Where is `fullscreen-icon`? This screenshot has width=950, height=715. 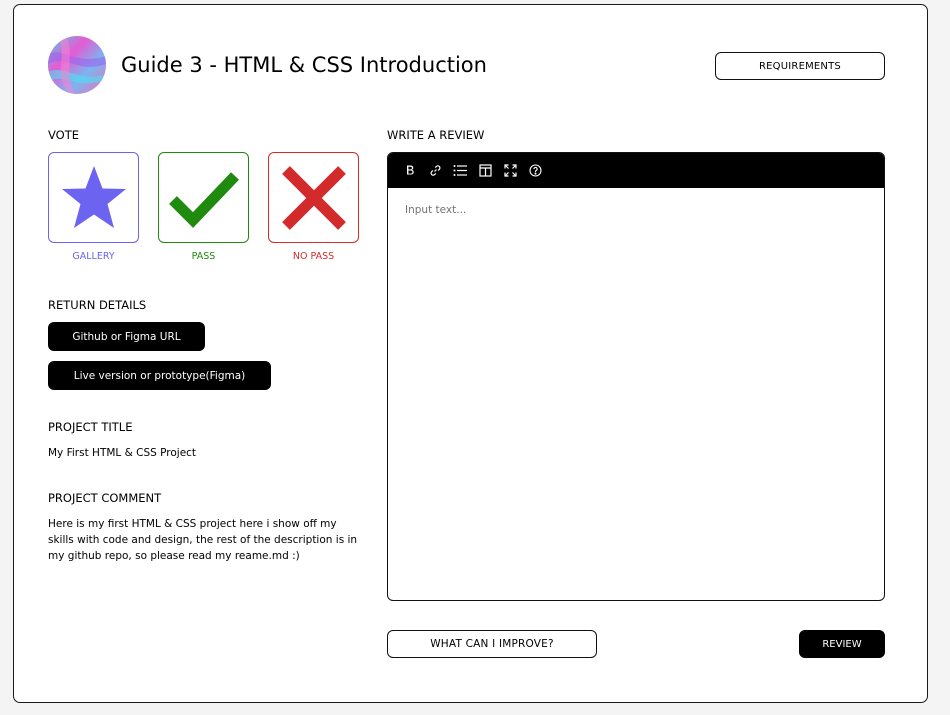
fullscreen-icon is located at coordinates (510, 171).